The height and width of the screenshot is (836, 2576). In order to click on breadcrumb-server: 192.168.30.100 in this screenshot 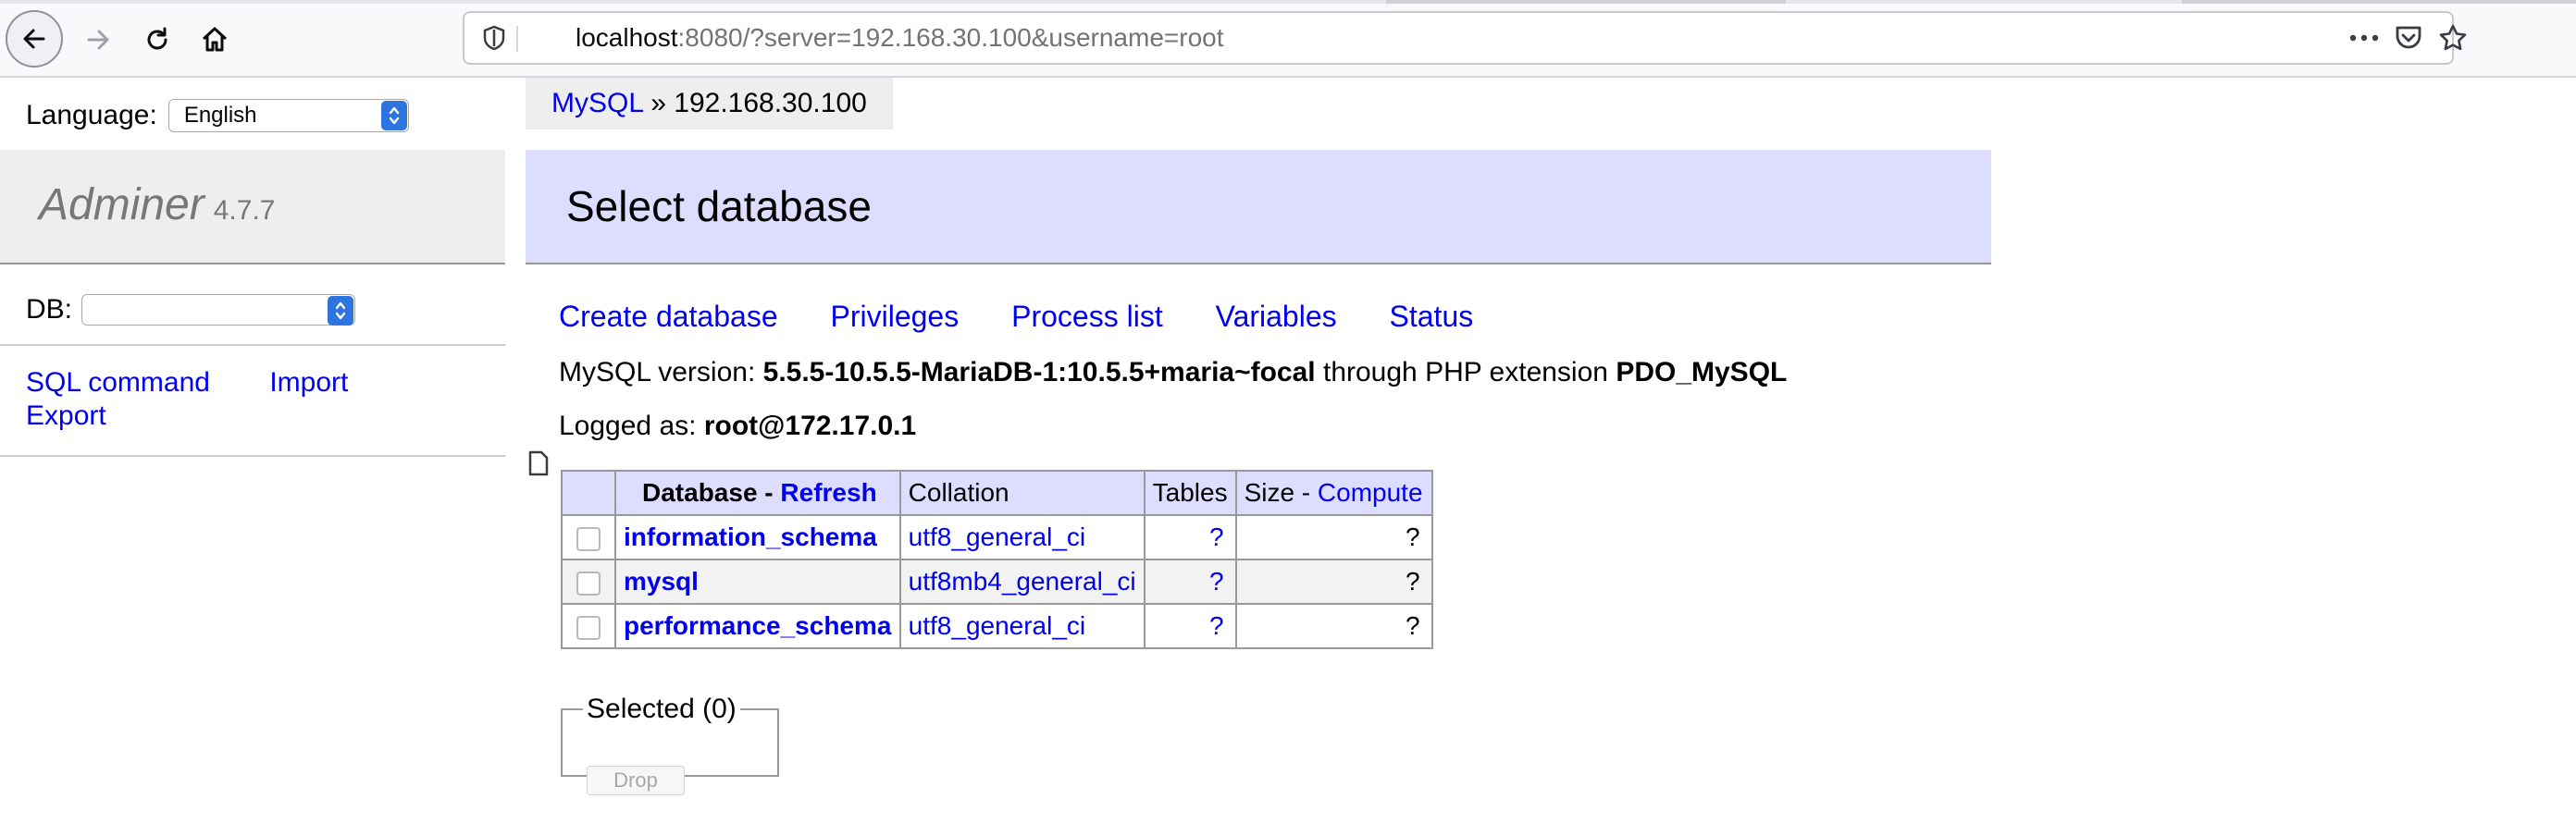, I will do `click(771, 103)`.